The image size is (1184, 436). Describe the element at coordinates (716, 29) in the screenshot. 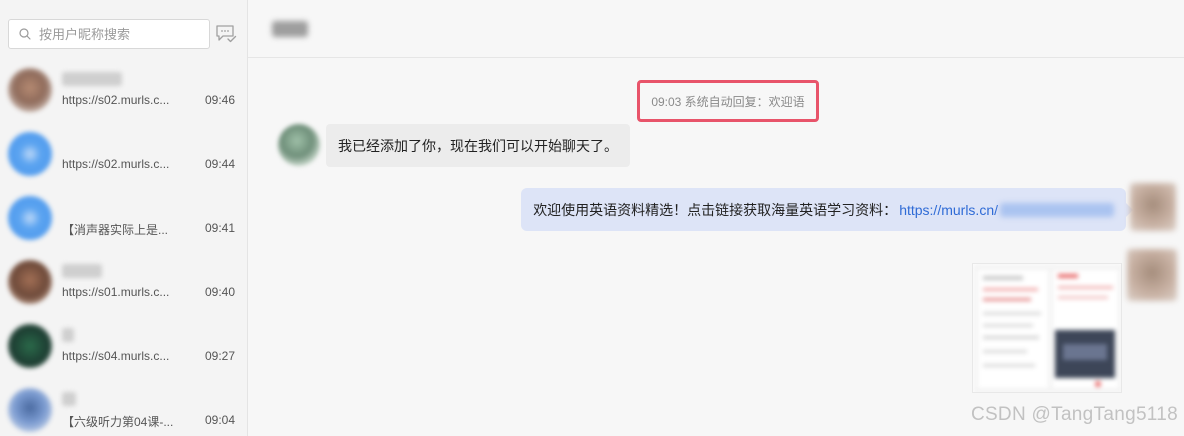

I see `chat-header` at that location.